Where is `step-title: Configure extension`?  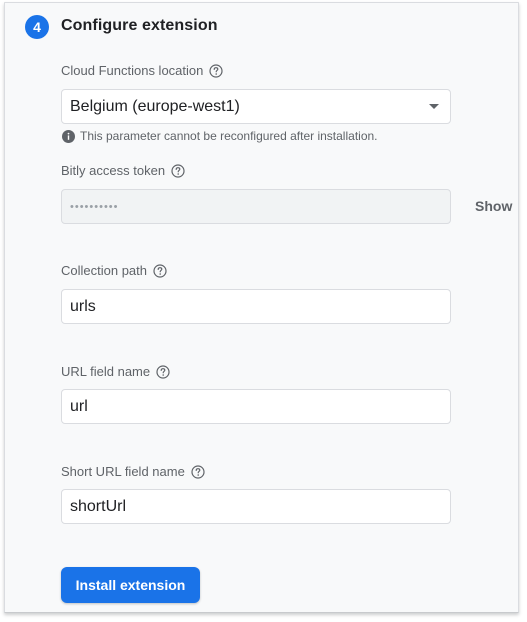
step-title: Configure extension is located at coordinates (139, 25).